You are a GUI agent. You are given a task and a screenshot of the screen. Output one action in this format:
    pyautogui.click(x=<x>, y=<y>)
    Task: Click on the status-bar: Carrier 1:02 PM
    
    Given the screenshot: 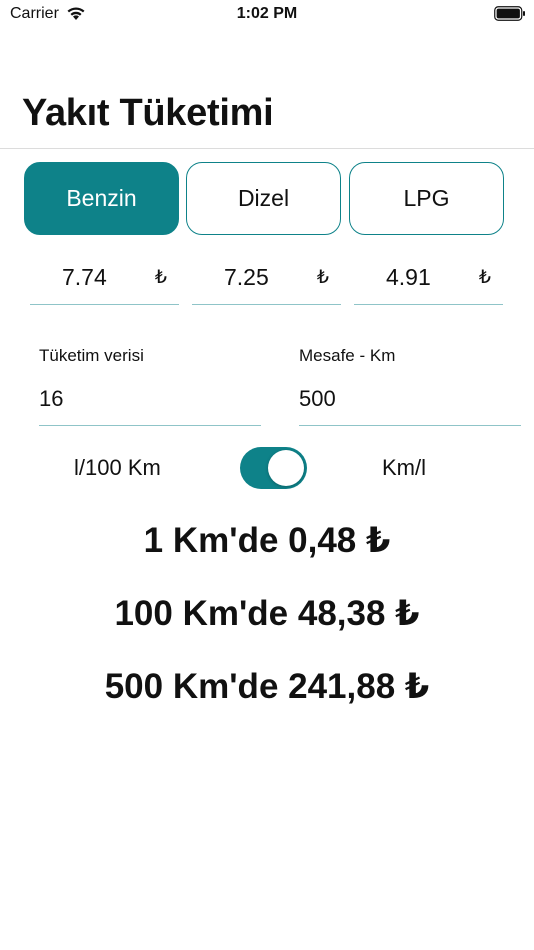 What is the action you would take?
    pyautogui.click(x=267, y=15)
    